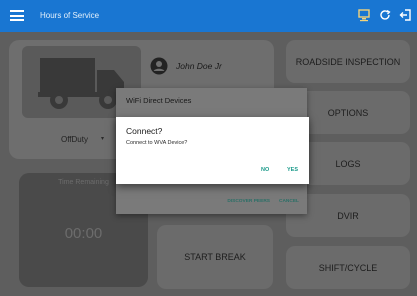 The image size is (417, 296). What do you see at coordinates (17, 15) in the screenshot?
I see `menu-icon` at bounding box center [17, 15].